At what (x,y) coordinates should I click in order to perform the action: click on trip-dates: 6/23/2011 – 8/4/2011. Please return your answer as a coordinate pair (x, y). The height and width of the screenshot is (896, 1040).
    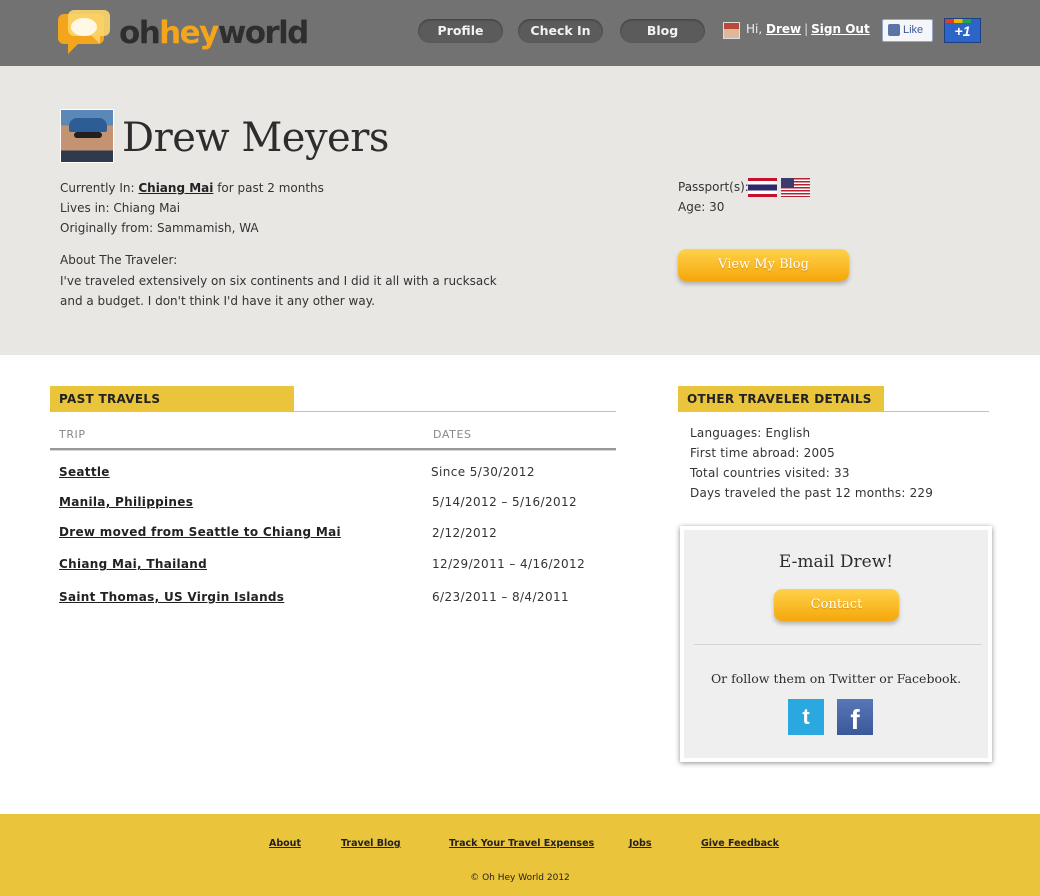
    Looking at the image, I should click on (501, 597).